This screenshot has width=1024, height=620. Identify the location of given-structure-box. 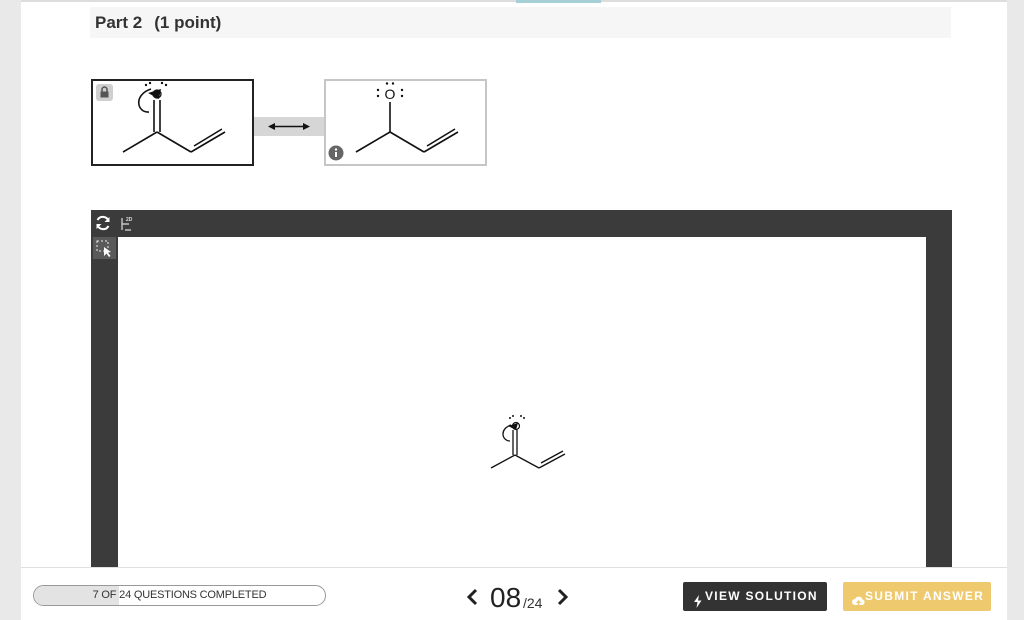
(172, 122).